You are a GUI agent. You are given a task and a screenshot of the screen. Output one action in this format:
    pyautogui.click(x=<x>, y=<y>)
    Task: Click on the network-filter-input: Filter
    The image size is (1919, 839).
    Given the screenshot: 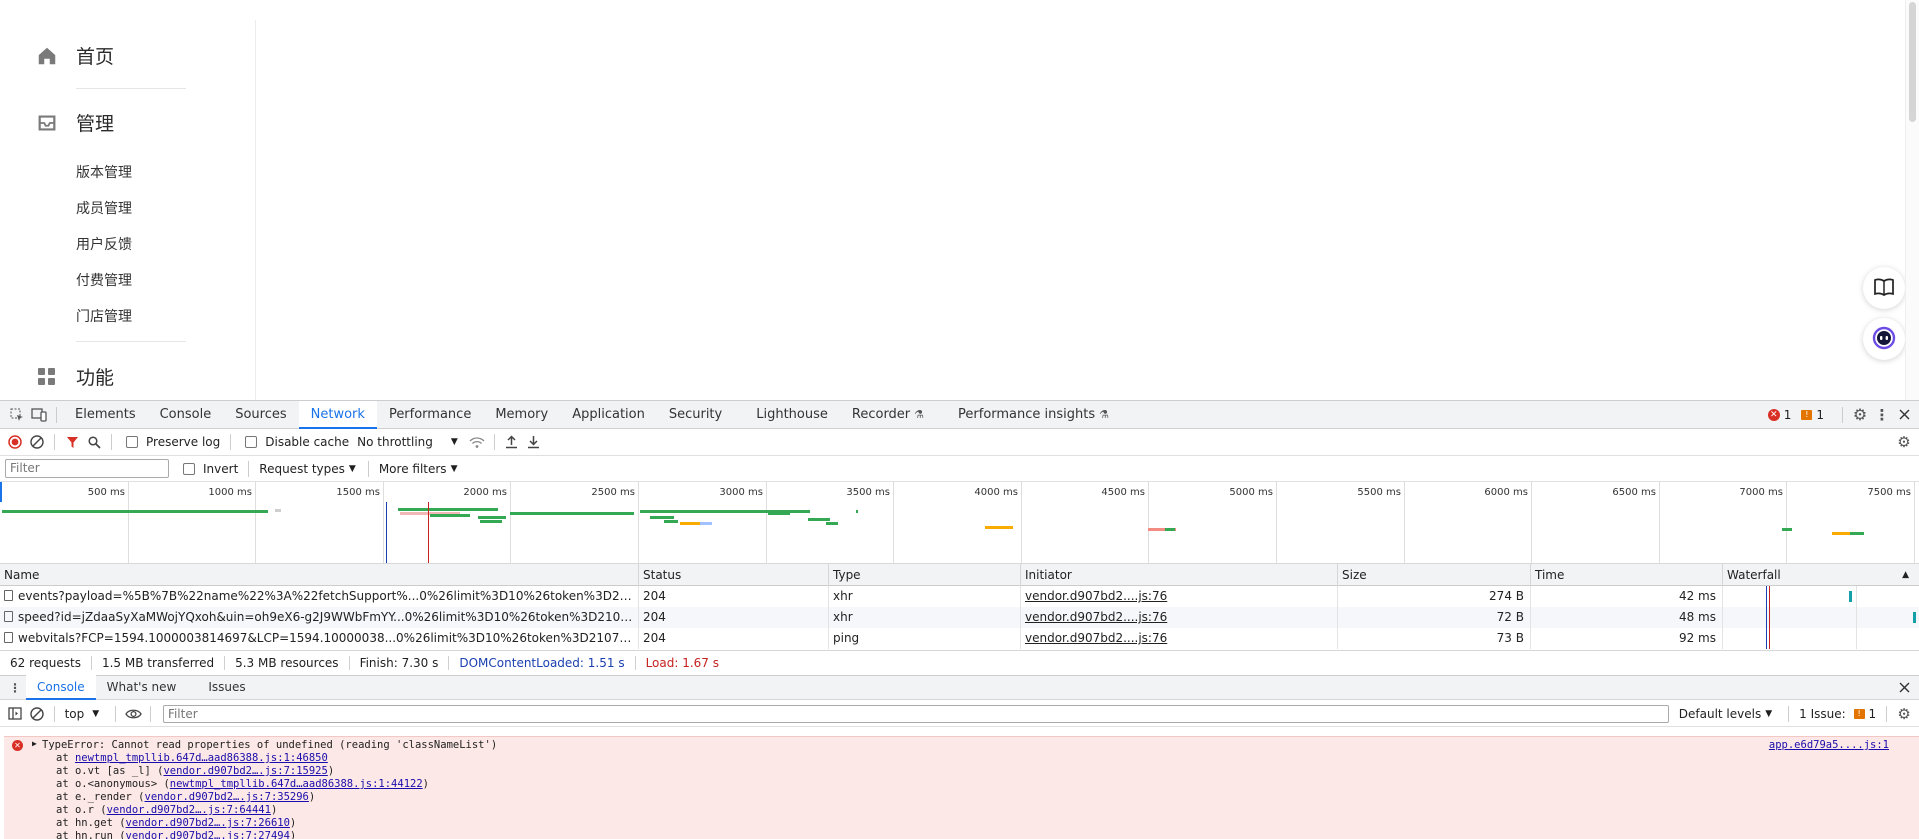 What is the action you would take?
    pyautogui.click(x=87, y=468)
    